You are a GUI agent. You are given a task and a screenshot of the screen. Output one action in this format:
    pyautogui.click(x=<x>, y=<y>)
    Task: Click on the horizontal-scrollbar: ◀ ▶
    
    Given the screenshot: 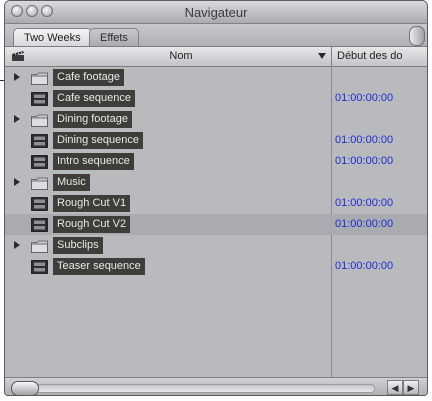 What is the action you would take?
    pyautogui.click(x=216, y=386)
    